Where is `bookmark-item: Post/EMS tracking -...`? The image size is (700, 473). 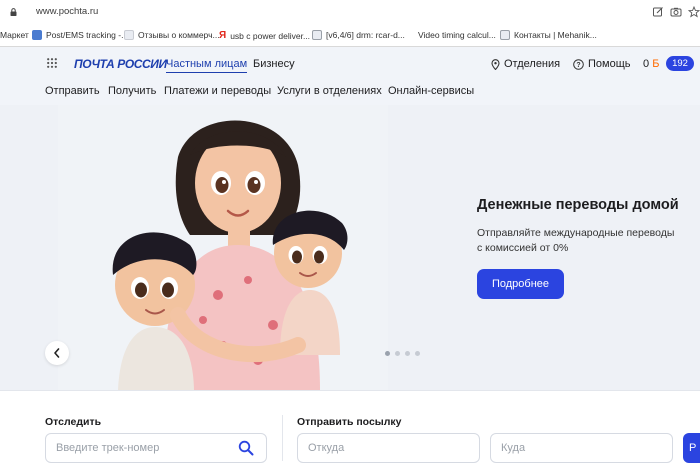
bookmark-item: Post/EMS tracking -... is located at coordinates (80, 35).